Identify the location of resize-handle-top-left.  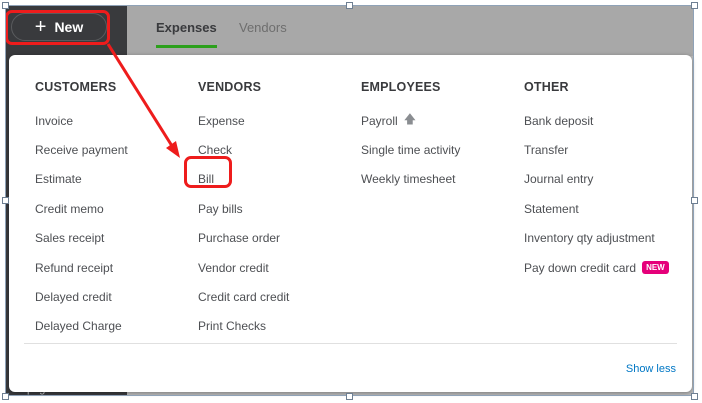
(5, 5).